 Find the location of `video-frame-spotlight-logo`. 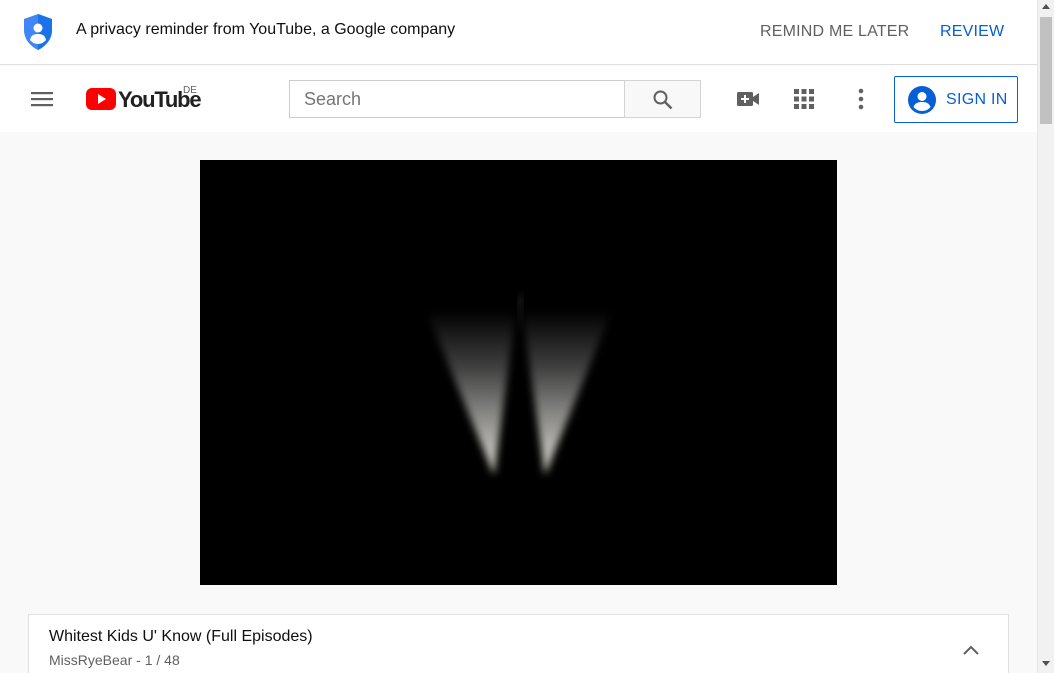

video-frame-spotlight-logo is located at coordinates (519, 385).